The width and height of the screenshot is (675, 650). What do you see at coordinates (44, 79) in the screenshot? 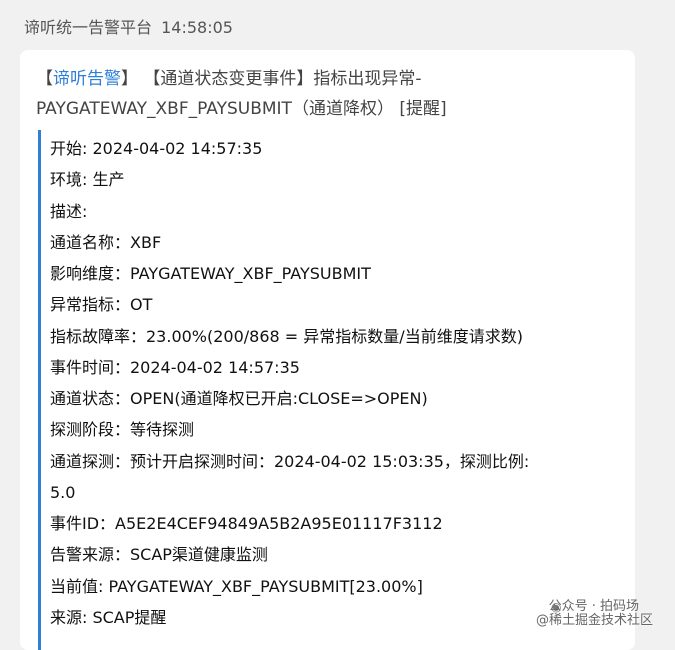
I see `title-bracket: 【` at bounding box center [44, 79].